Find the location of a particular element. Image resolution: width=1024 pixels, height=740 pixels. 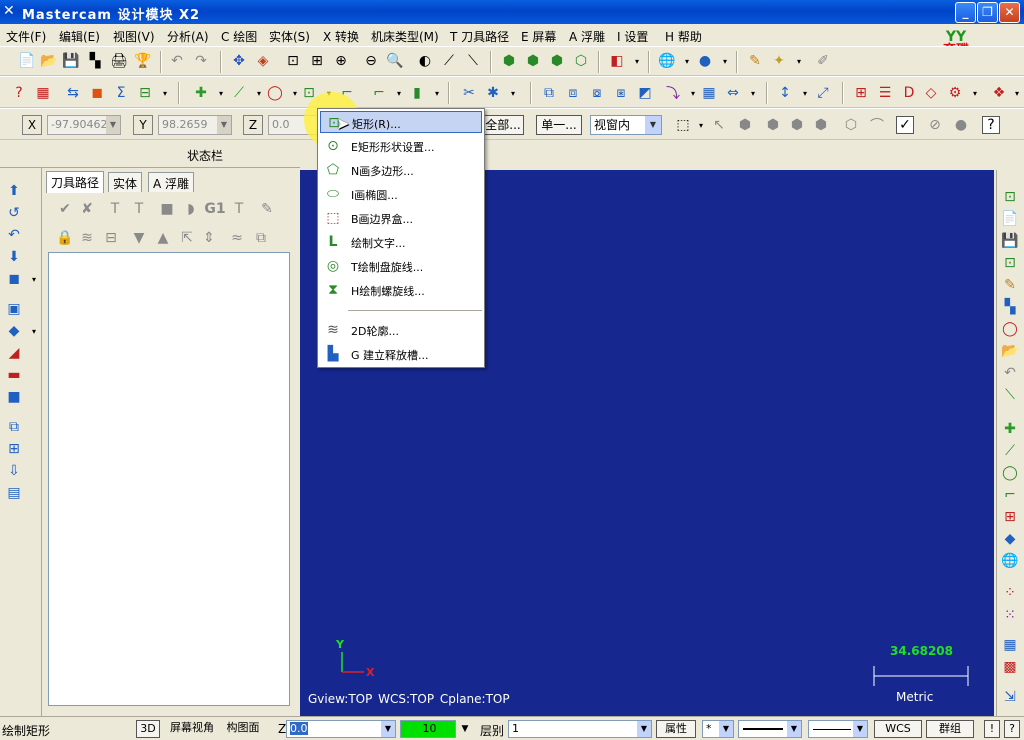

settings-icon: ❖ is located at coordinates (999, 93).